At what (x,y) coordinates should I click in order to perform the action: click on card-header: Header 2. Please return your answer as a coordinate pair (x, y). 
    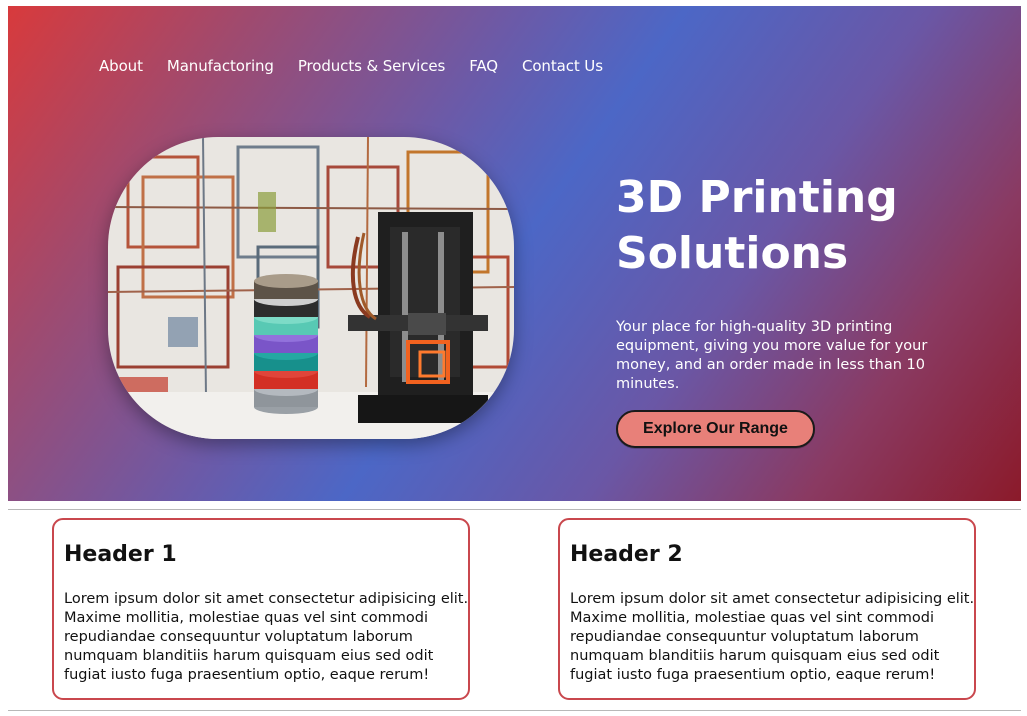
    Looking at the image, I should click on (626, 554).